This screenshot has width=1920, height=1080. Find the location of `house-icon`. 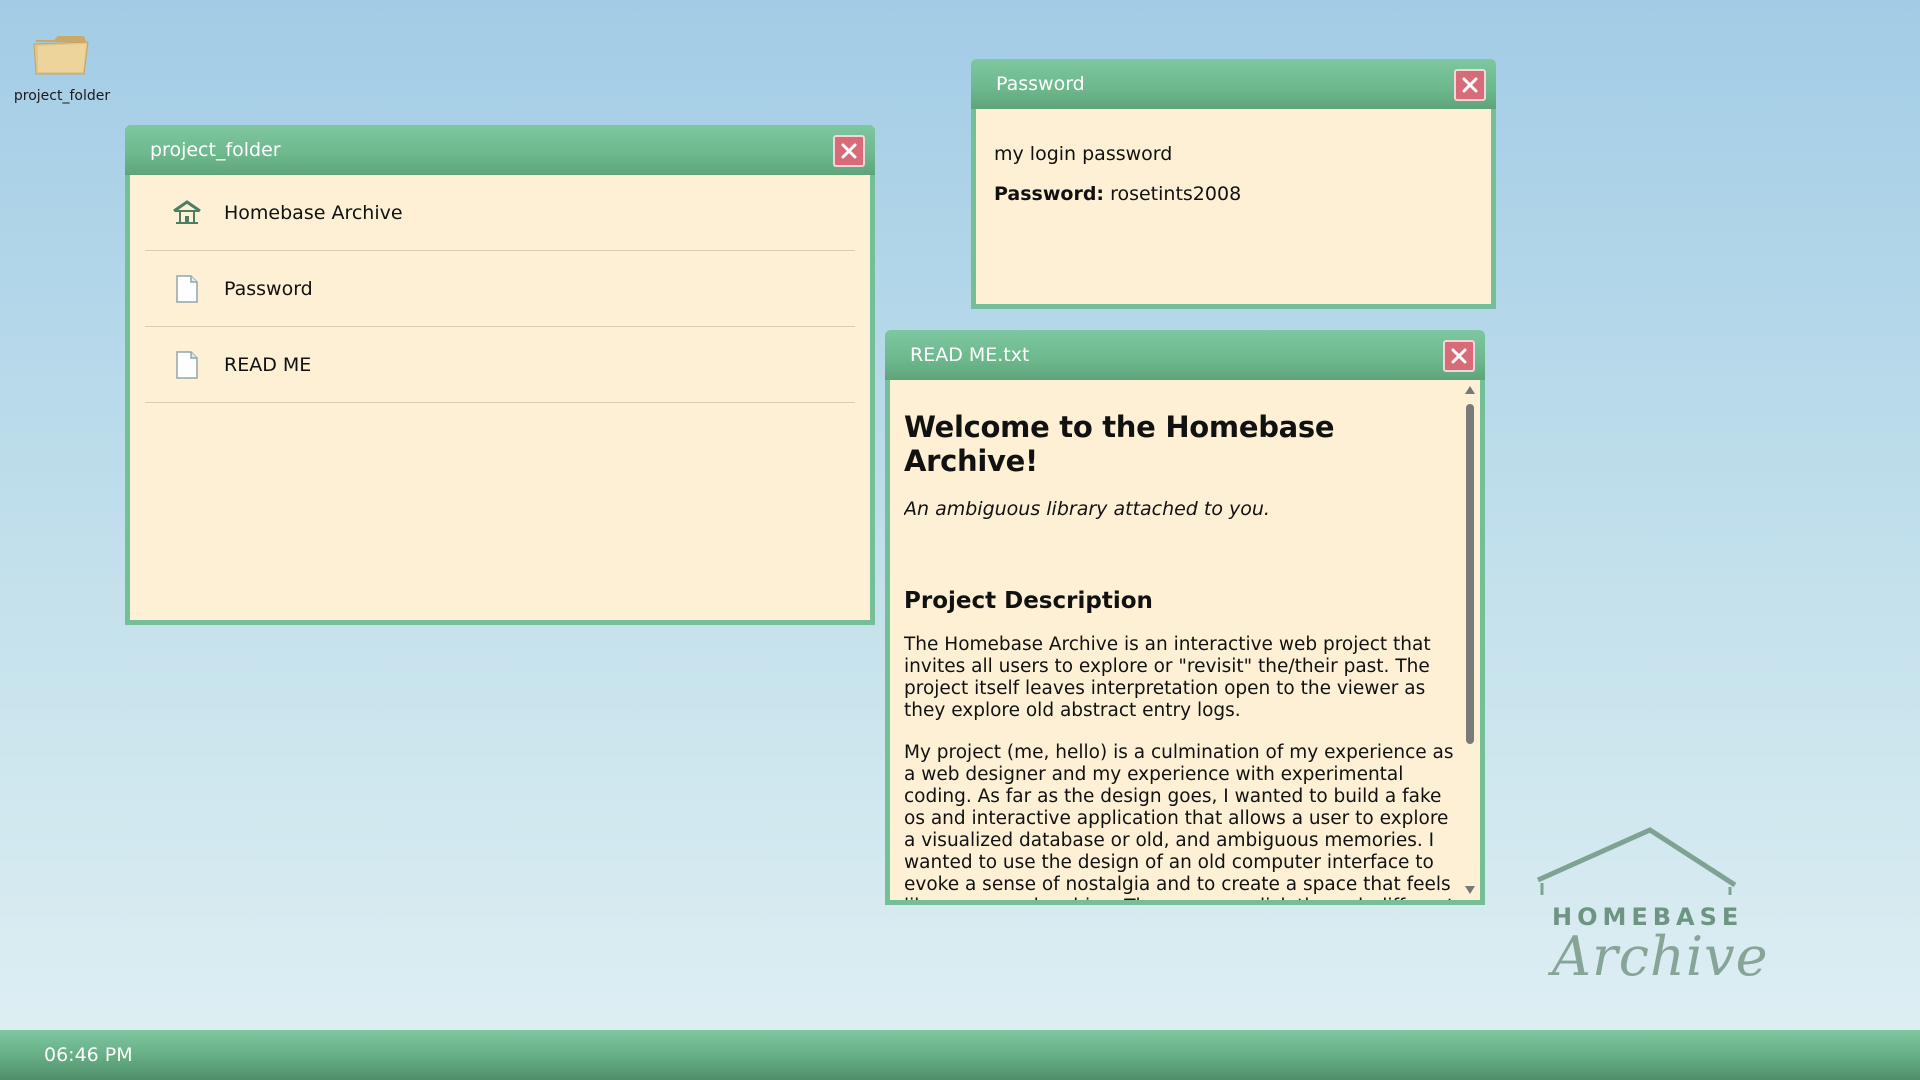

house-icon is located at coordinates (187, 211).